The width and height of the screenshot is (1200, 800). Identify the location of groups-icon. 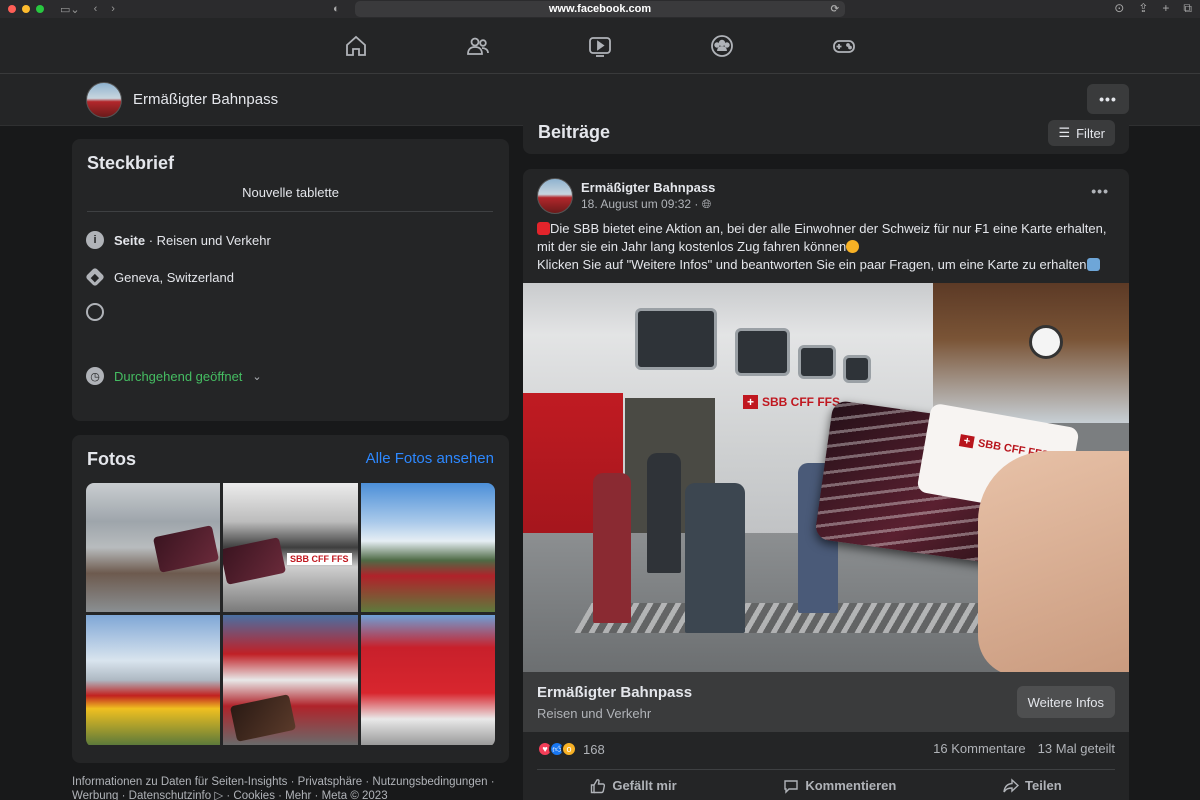
(722, 46).